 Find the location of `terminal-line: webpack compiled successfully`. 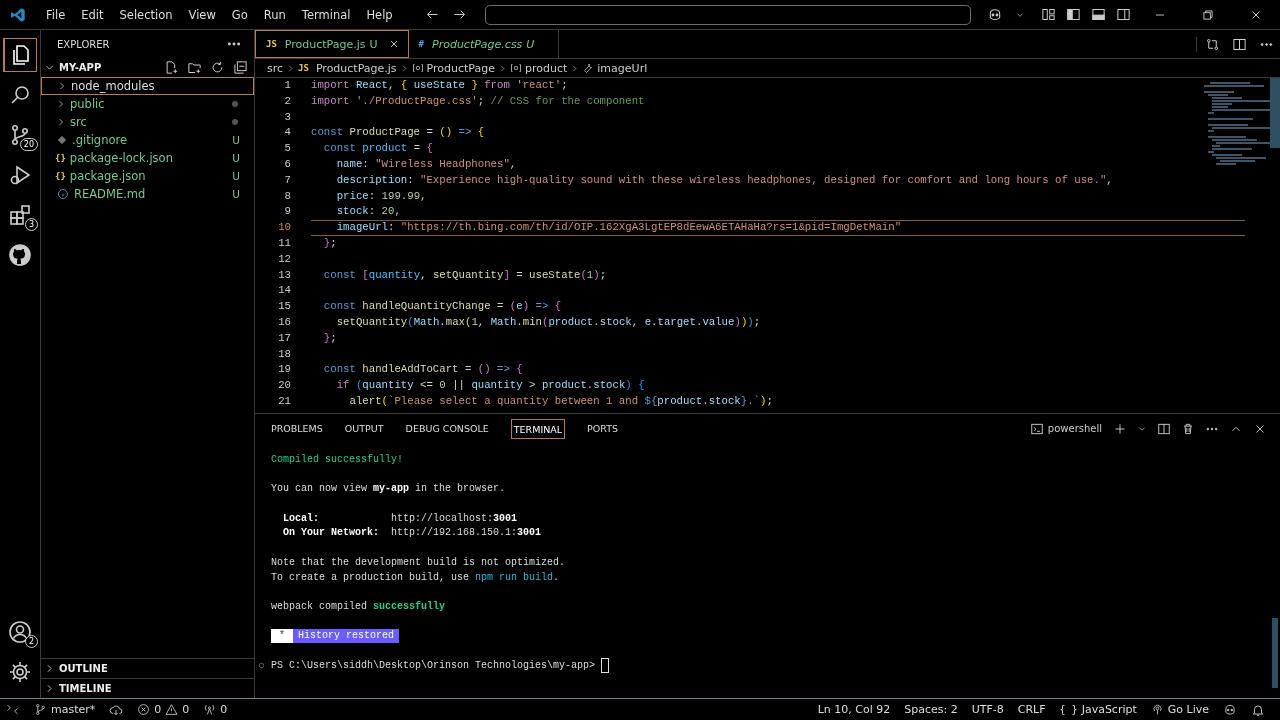

terminal-line: webpack compiled successfully is located at coordinates (359, 606).